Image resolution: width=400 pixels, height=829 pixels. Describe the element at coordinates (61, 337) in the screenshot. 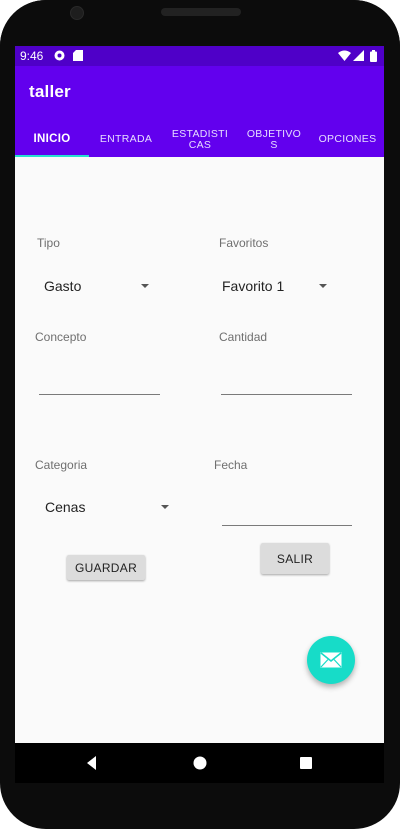

I see `concepto-label: Concepto` at that location.